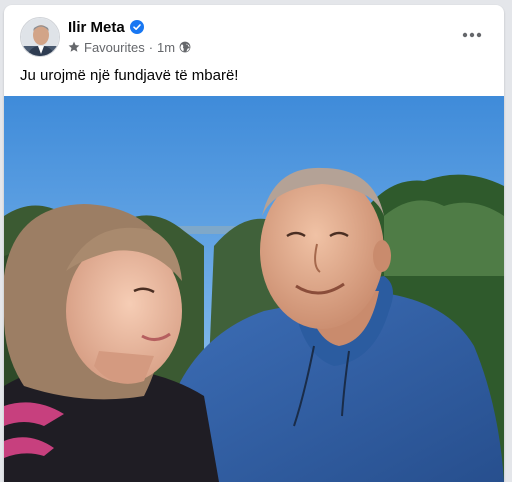  I want to click on star-icon, so click(74, 47).